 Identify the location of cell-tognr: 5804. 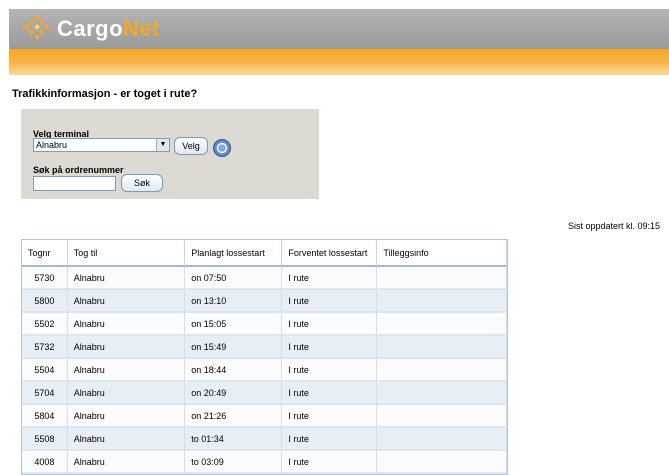
(45, 416).